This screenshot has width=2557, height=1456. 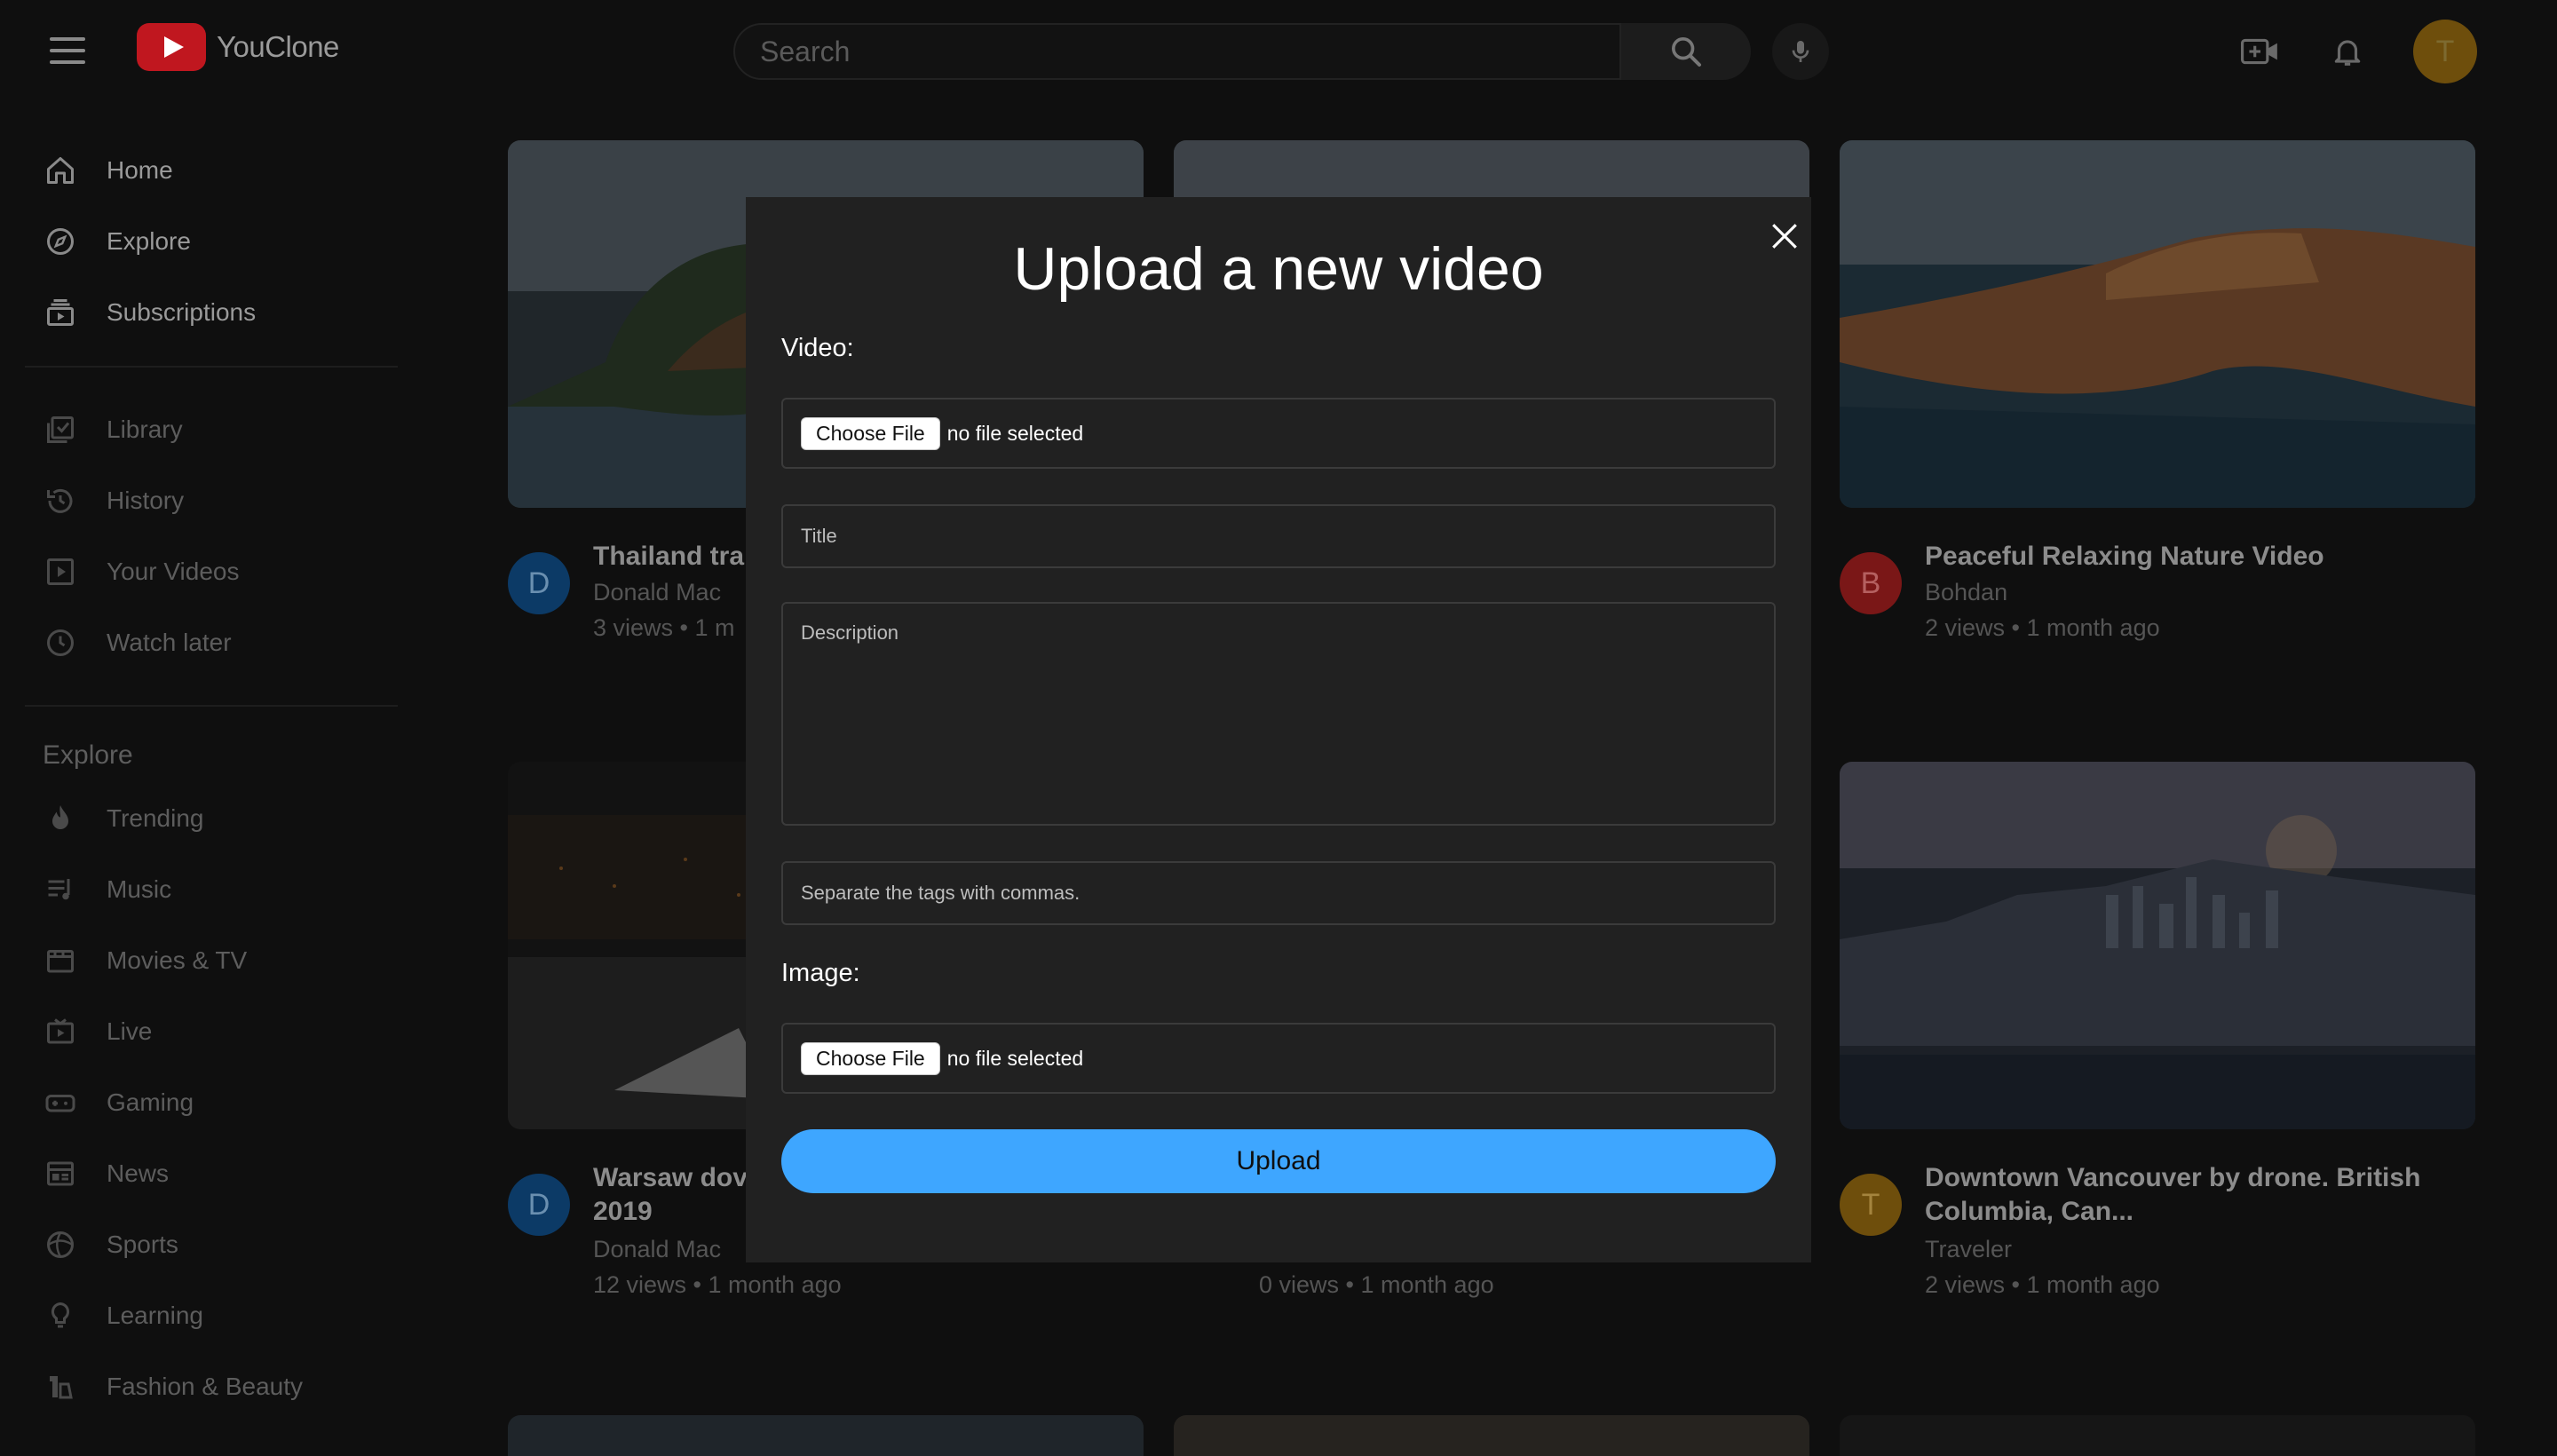 I want to click on sidebar-item-gaming: Gaming, so click(x=220, y=1102).